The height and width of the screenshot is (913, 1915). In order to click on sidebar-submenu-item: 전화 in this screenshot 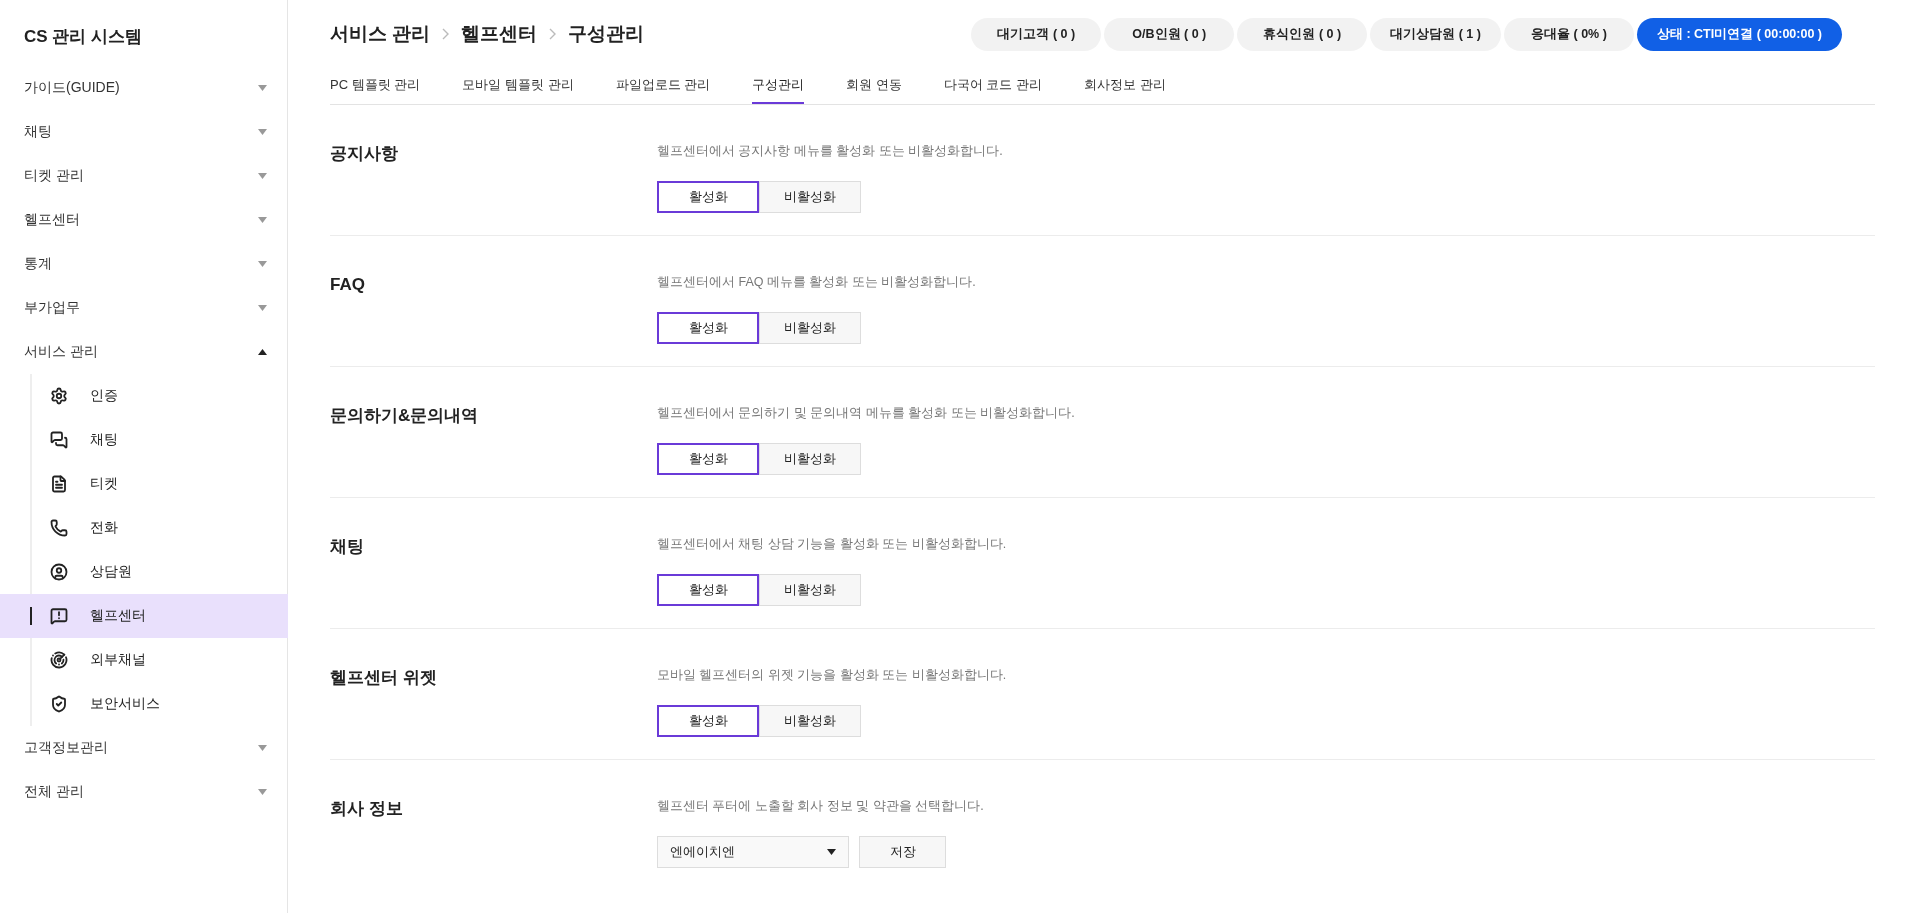, I will do `click(160, 527)`.